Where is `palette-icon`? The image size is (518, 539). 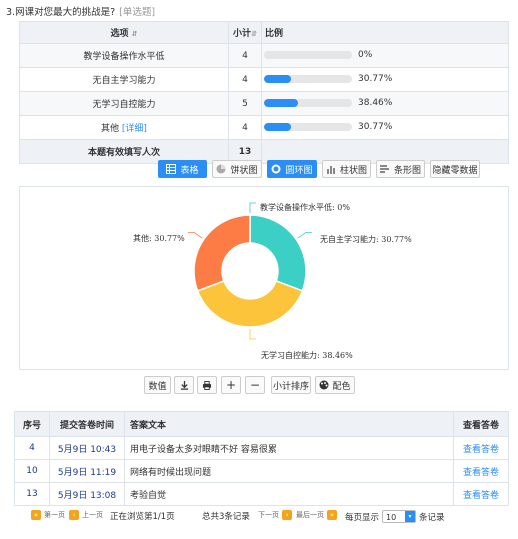
palette-icon is located at coordinates (324, 385).